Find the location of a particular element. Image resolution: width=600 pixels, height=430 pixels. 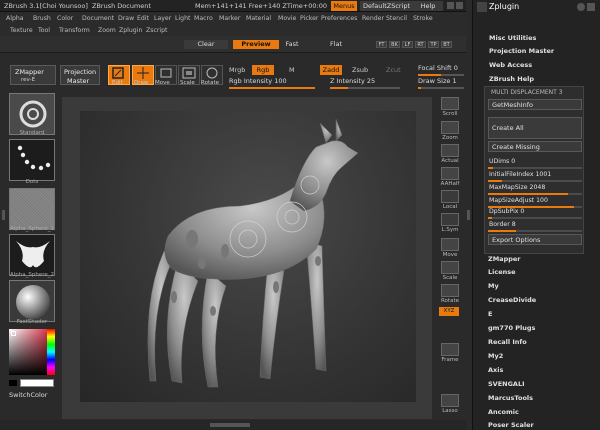

front-view-button: FT is located at coordinates (381, 44).